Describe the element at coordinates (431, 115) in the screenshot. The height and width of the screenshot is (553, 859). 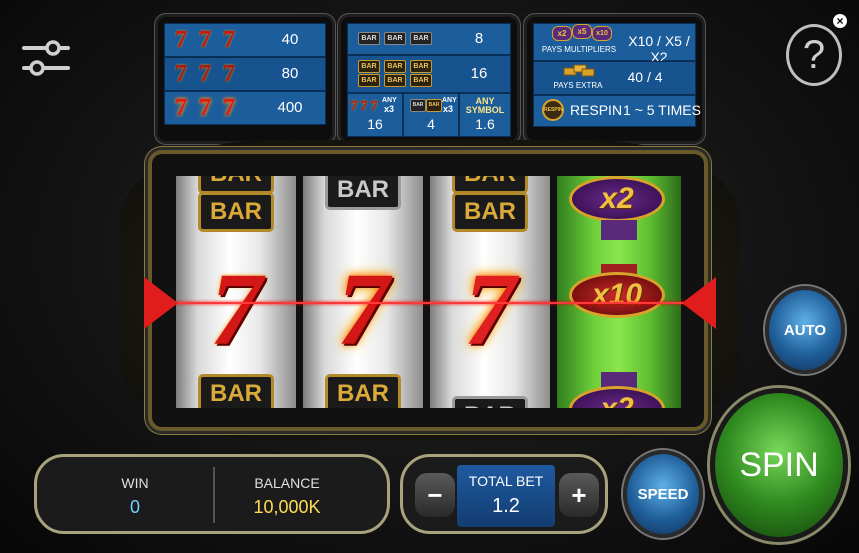
I see `paytable-any-bar-cell: BAR BAR ANY x3 4` at that location.